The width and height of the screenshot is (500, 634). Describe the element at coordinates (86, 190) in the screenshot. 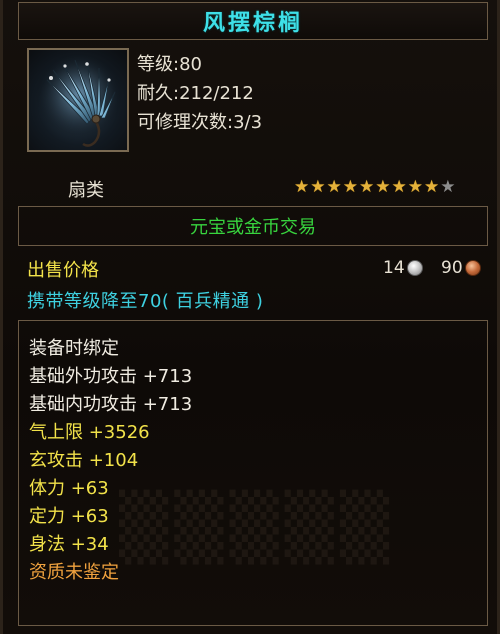

I see `item-type: 扇类` at that location.